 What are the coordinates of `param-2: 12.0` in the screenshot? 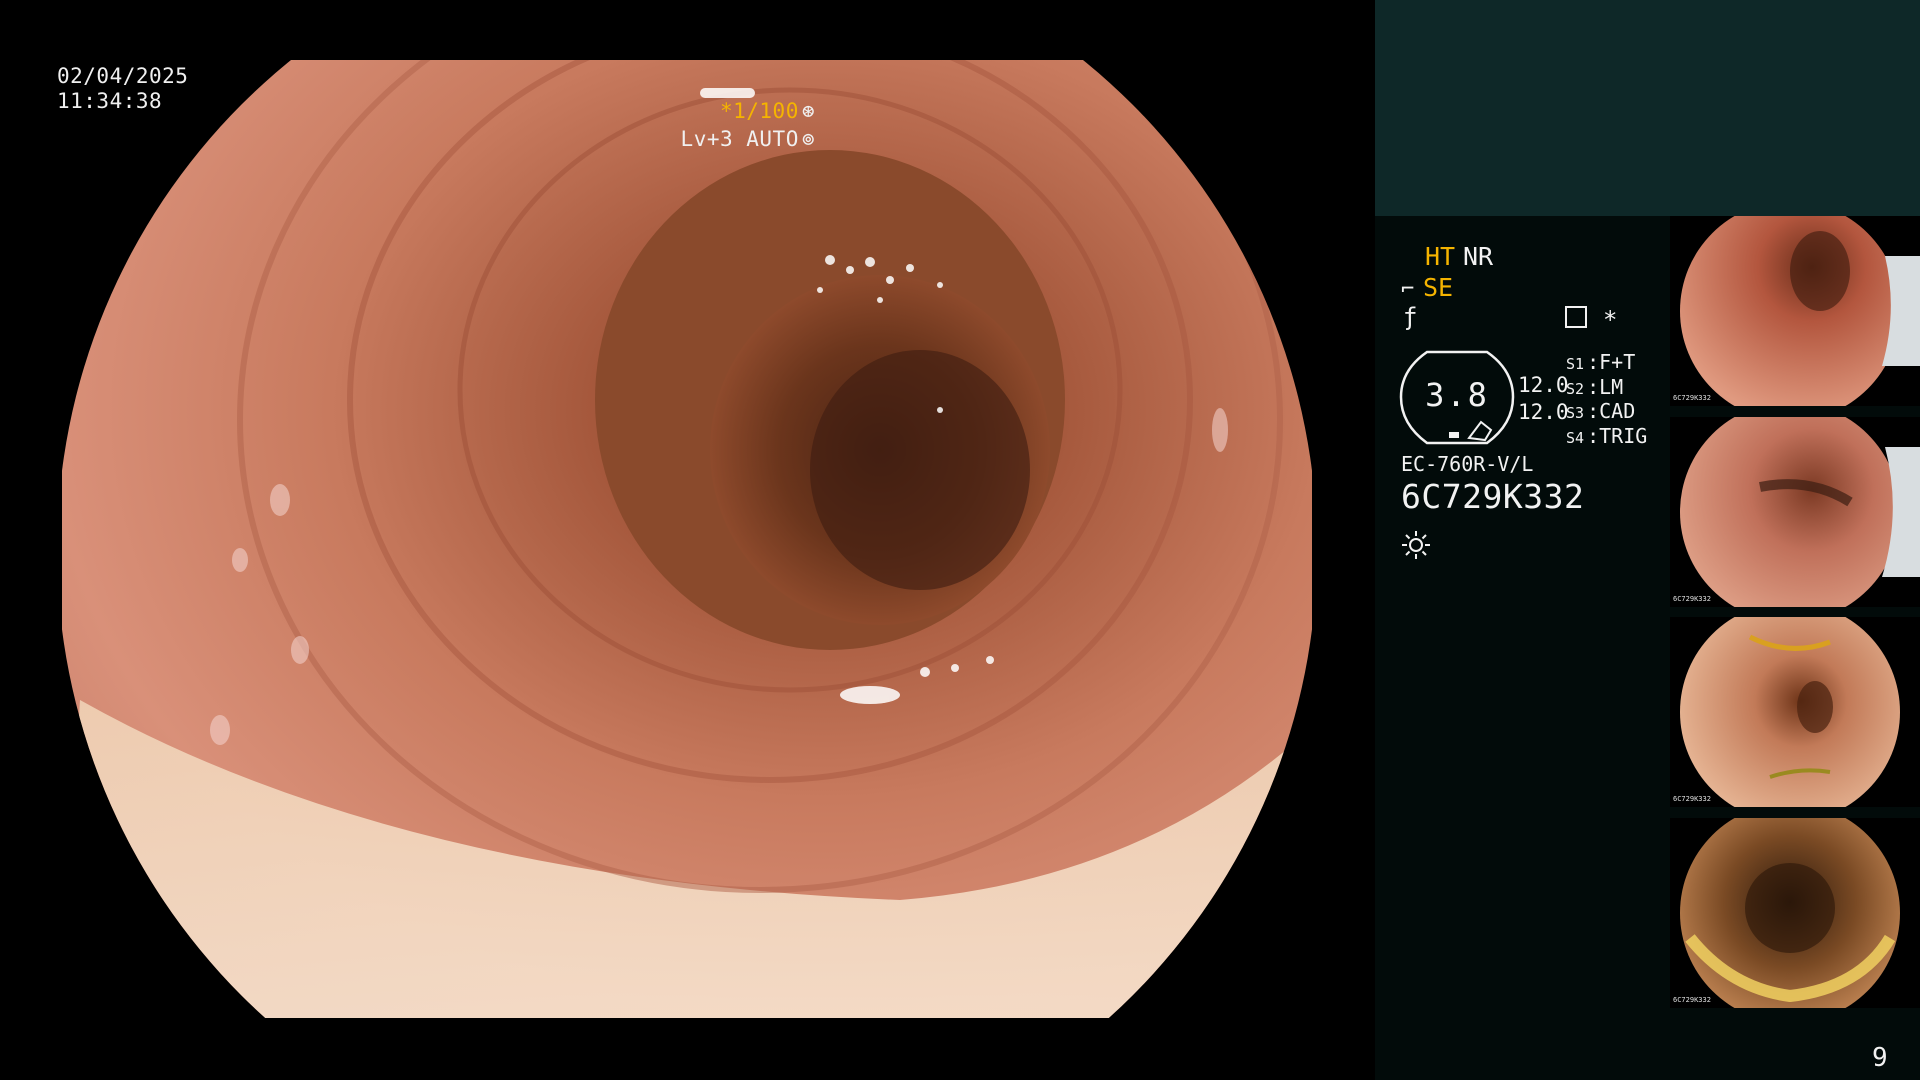 It's located at (1543, 412).